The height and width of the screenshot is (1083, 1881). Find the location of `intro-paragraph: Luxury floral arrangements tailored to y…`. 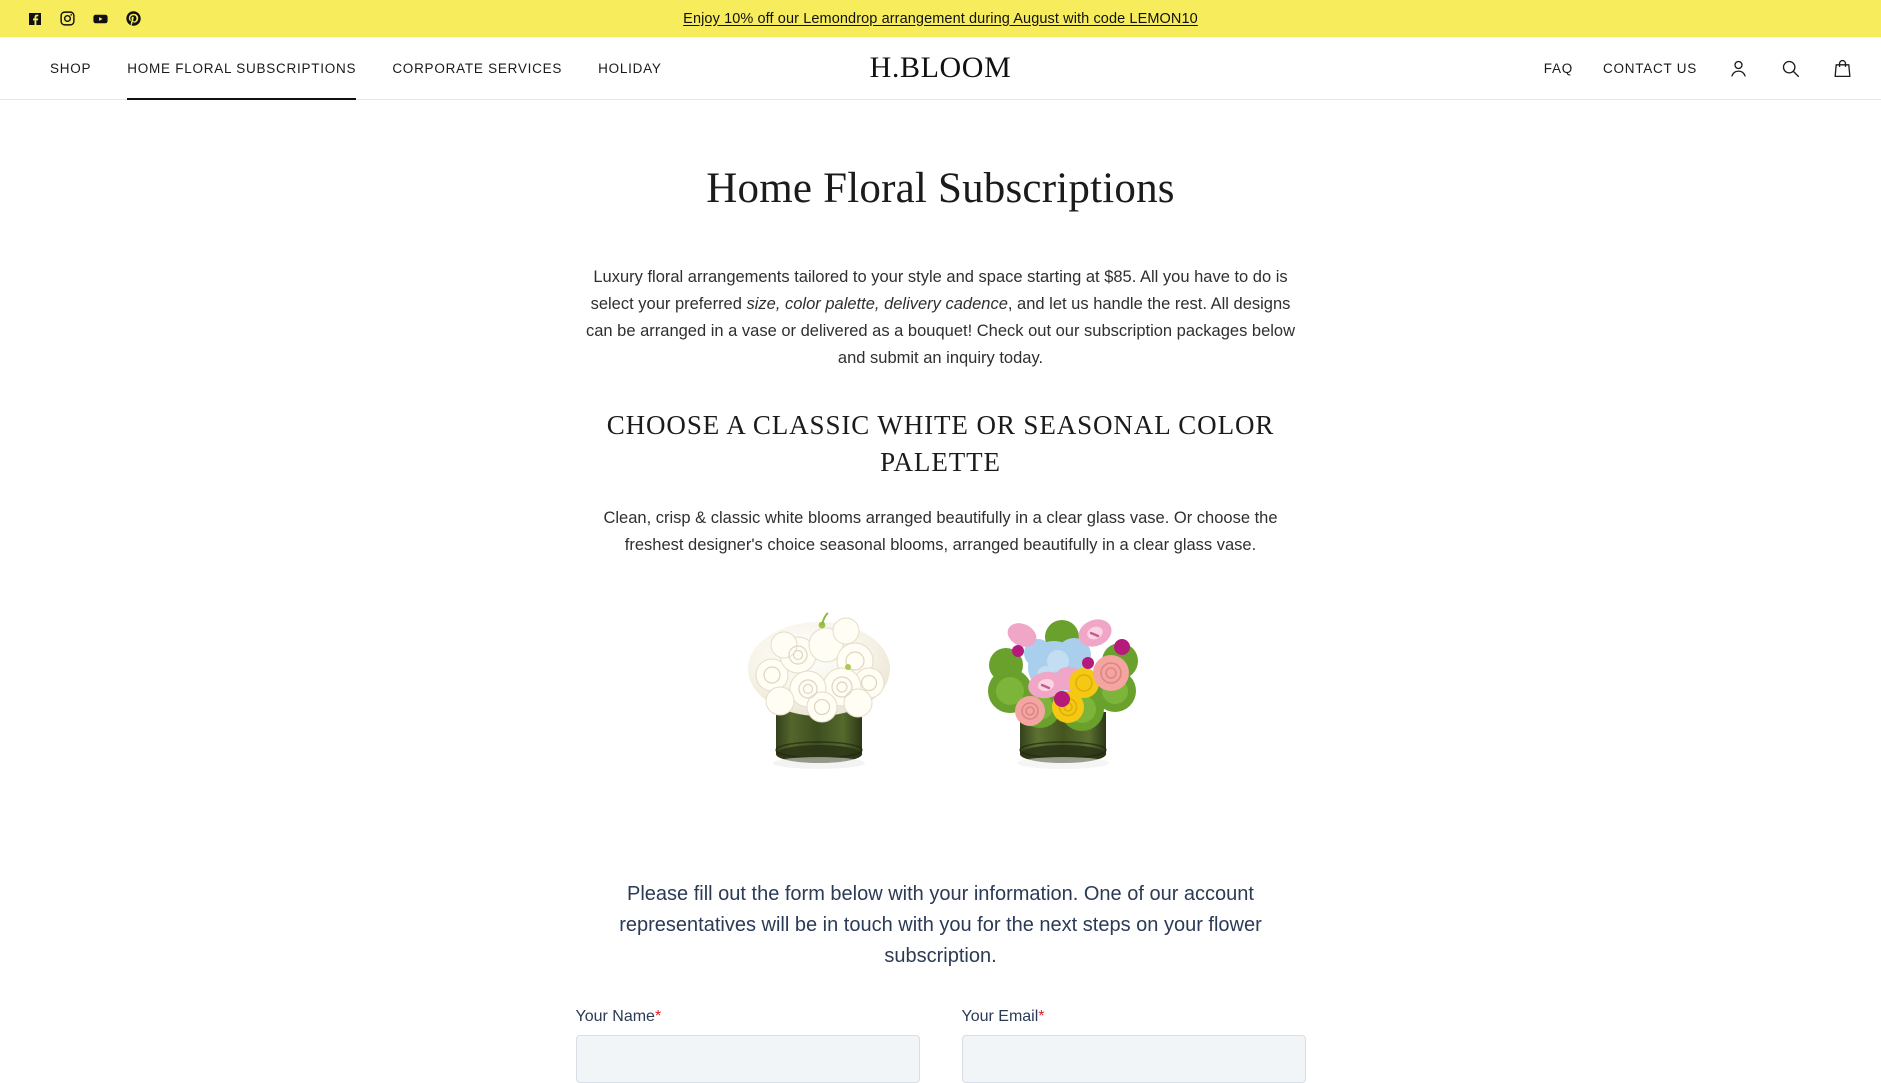

intro-paragraph: Luxury floral arrangements tailored to y… is located at coordinates (941, 317).